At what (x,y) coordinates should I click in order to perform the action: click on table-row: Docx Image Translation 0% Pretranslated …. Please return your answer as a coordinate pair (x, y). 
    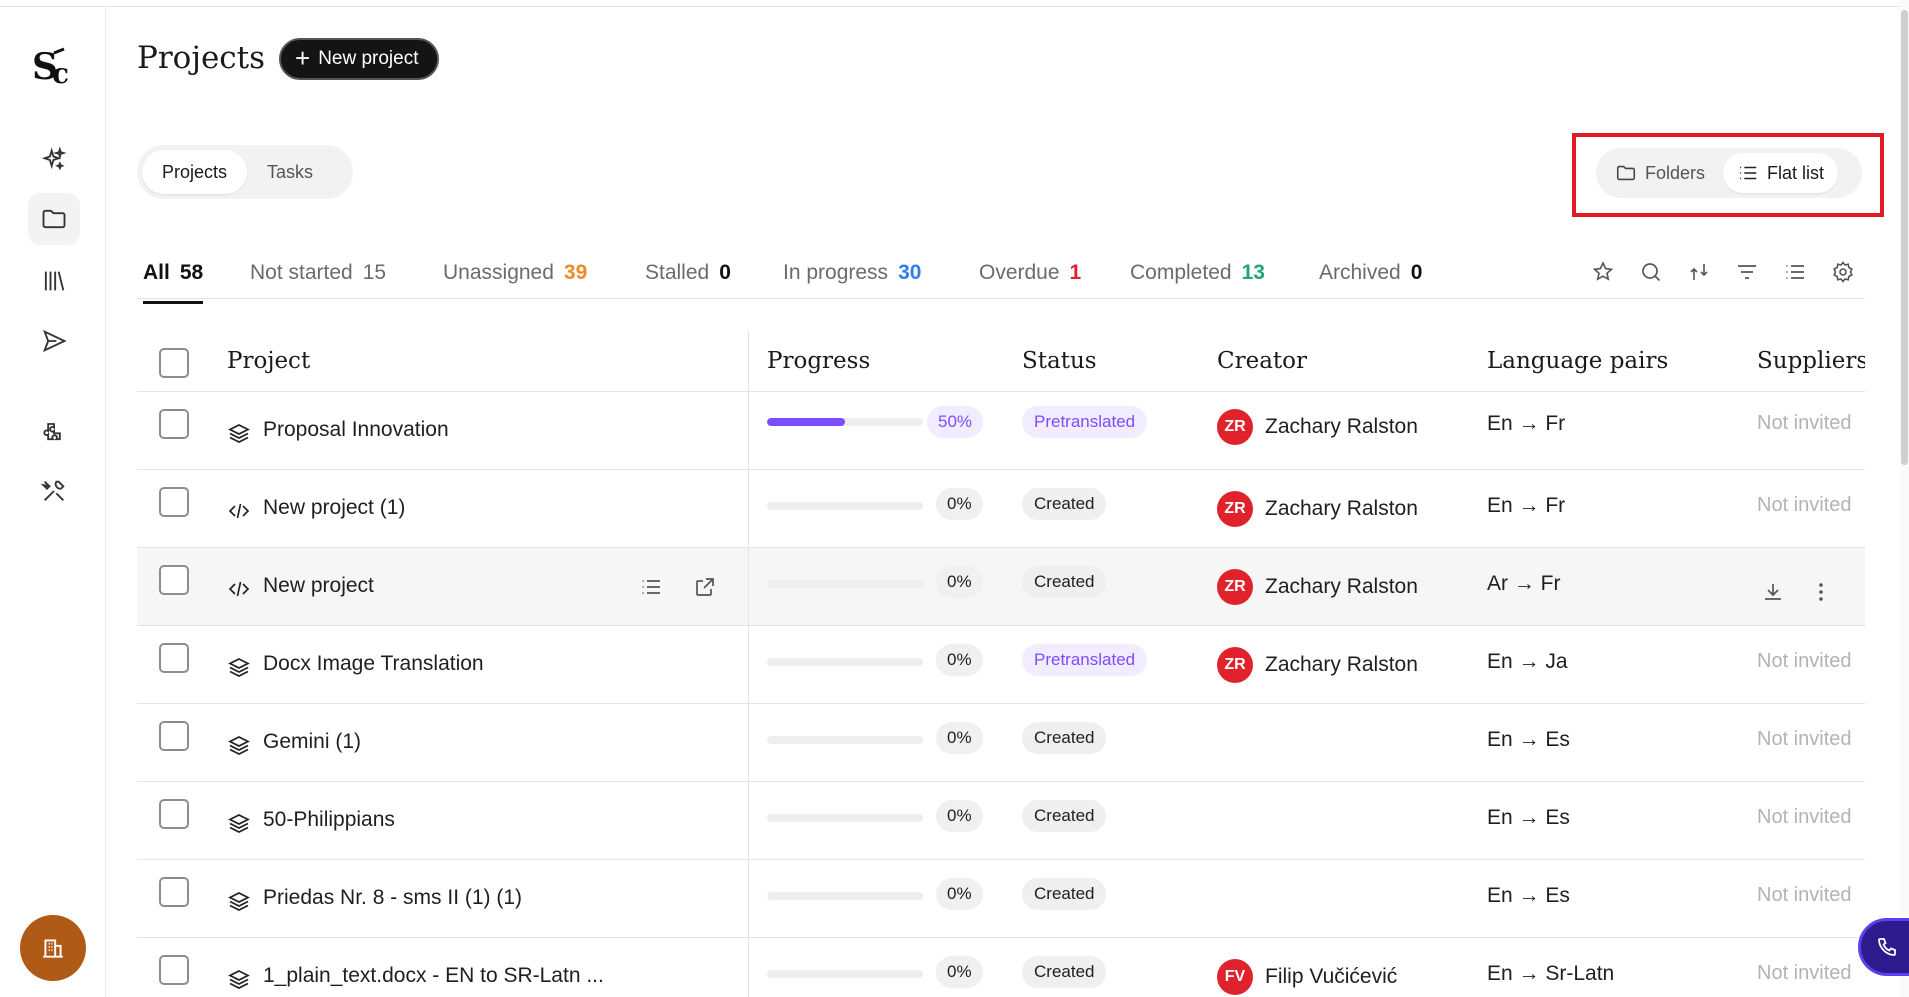
    Looking at the image, I should click on (1001, 665).